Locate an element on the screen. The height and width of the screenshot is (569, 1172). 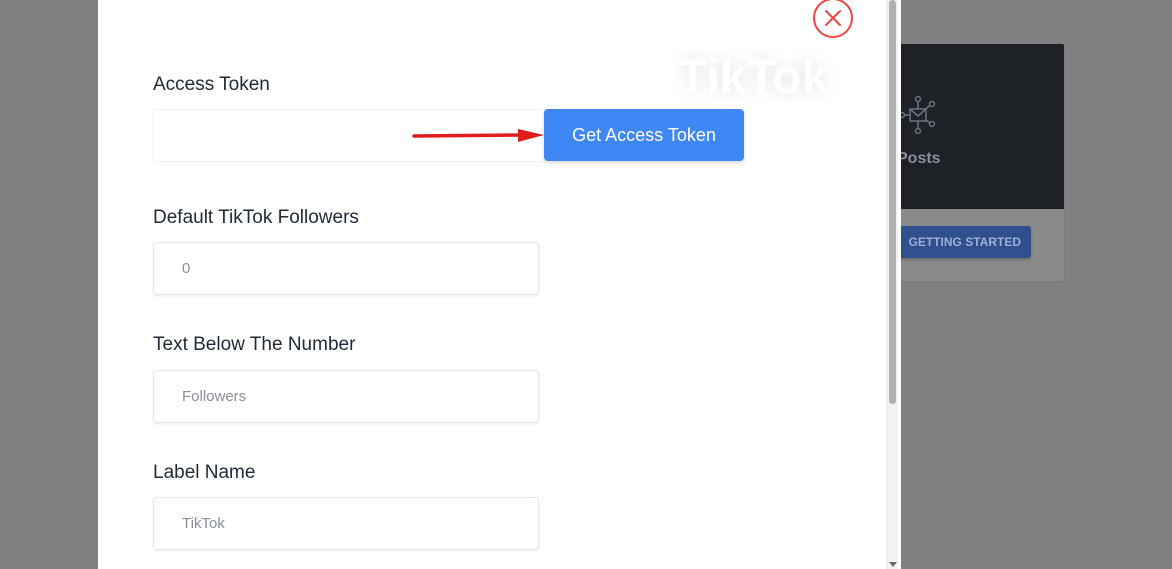
close-icon is located at coordinates (833, 18).